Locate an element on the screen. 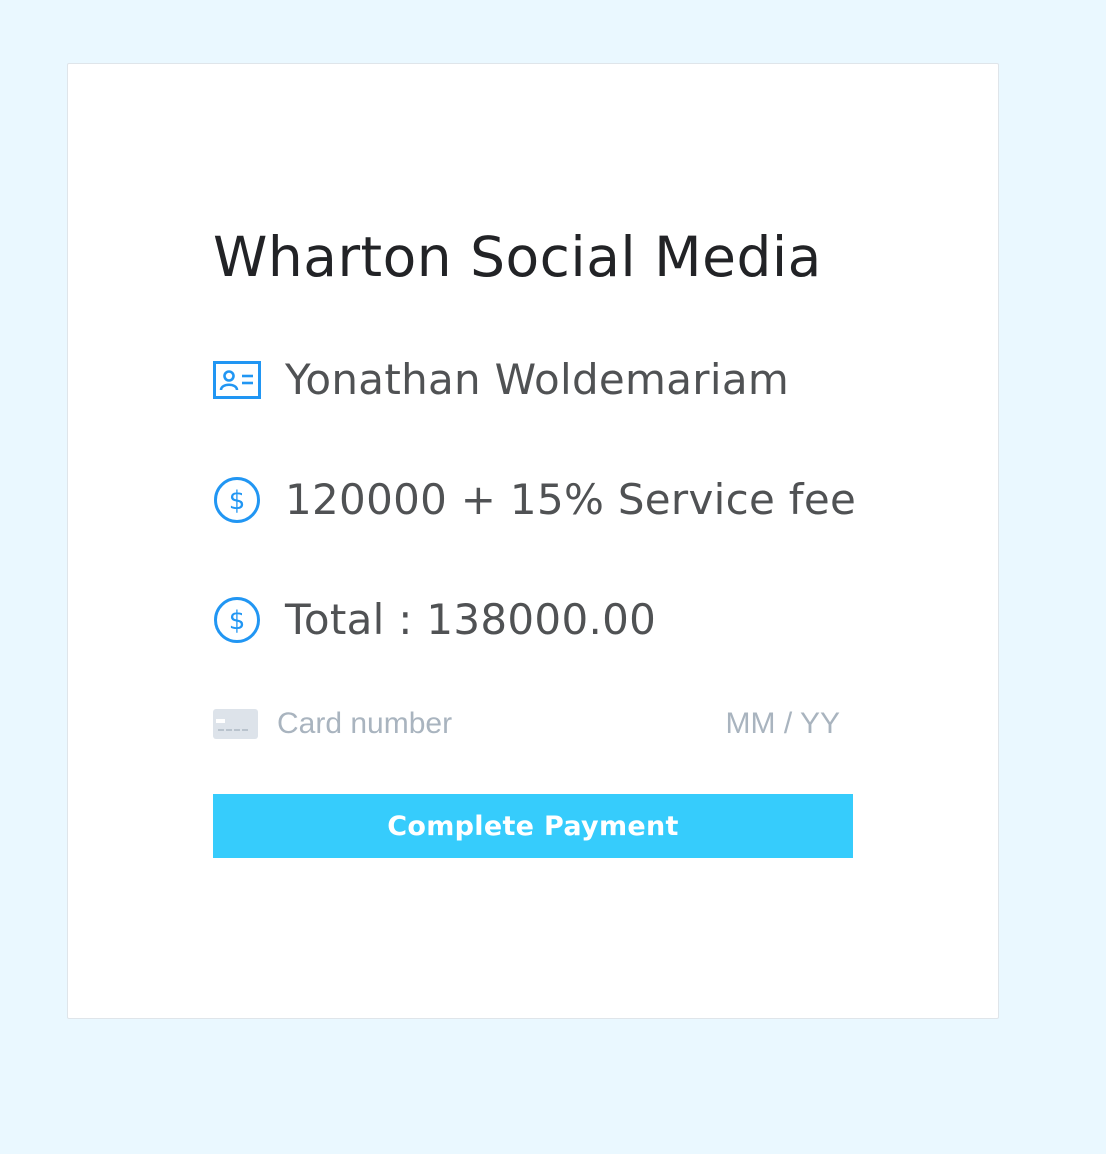 The image size is (1106, 1154). payer-name: Yonathan Woldemariam is located at coordinates (537, 379).